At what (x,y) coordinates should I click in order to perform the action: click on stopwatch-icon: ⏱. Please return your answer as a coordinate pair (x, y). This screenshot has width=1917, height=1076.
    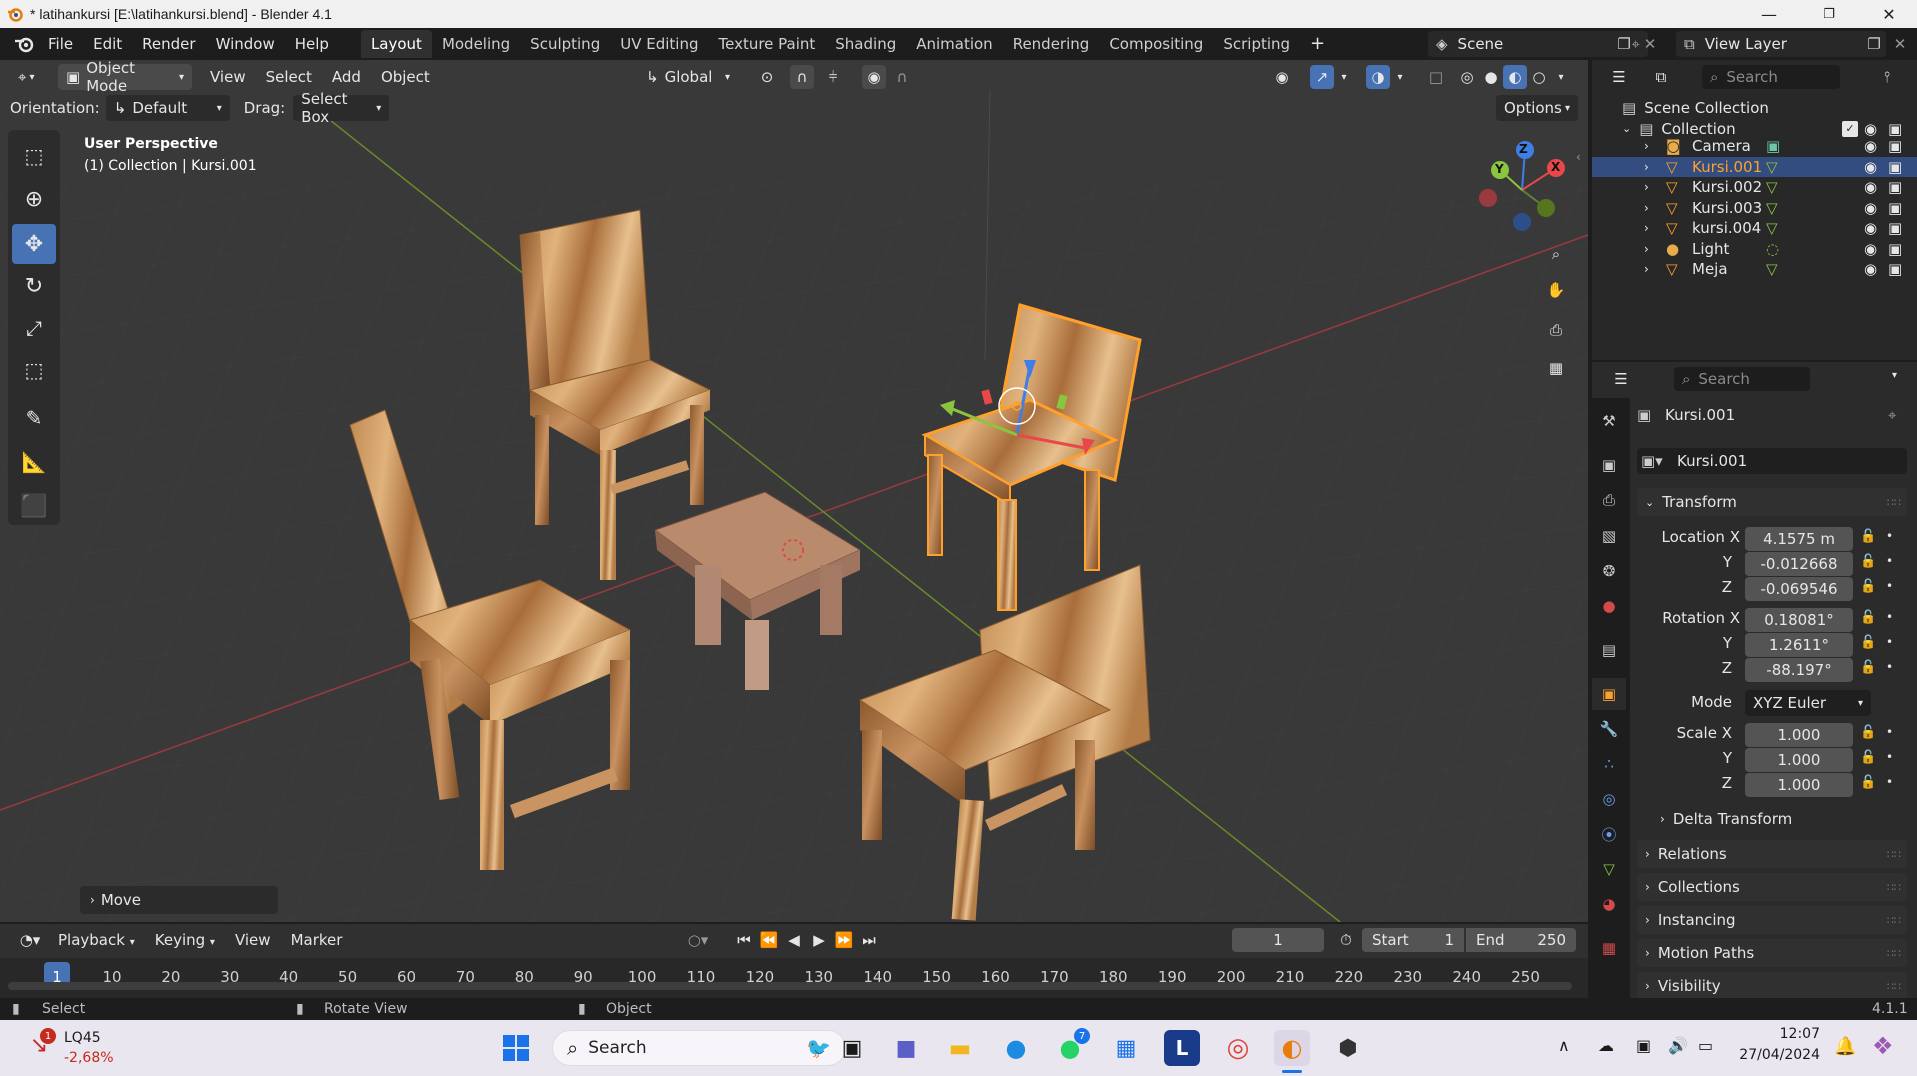
    Looking at the image, I should click on (1346, 940).